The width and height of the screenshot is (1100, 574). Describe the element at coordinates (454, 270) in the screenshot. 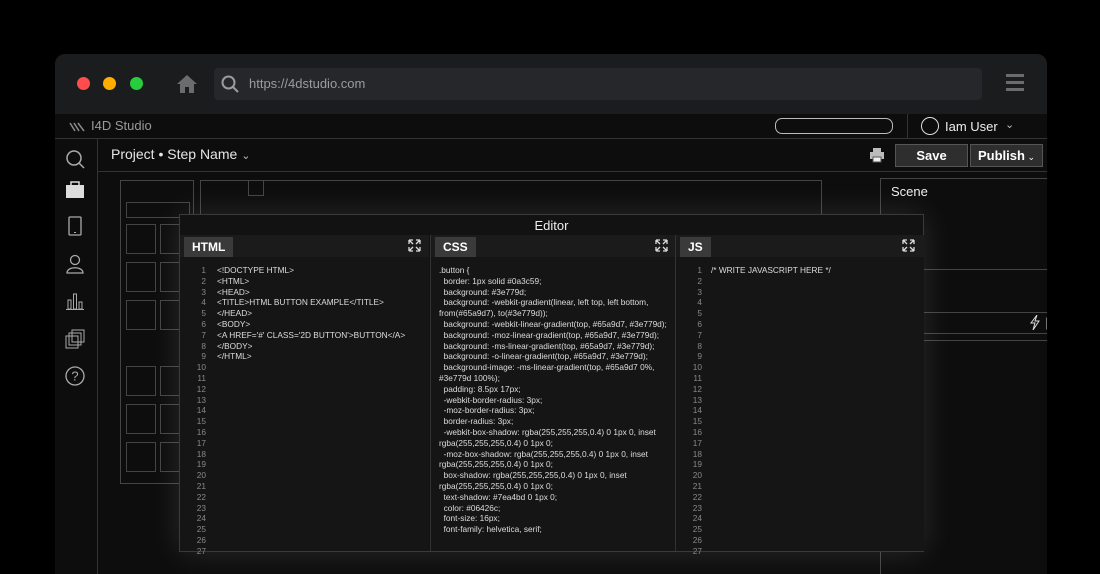

I see `code-line: .button {` at that location.